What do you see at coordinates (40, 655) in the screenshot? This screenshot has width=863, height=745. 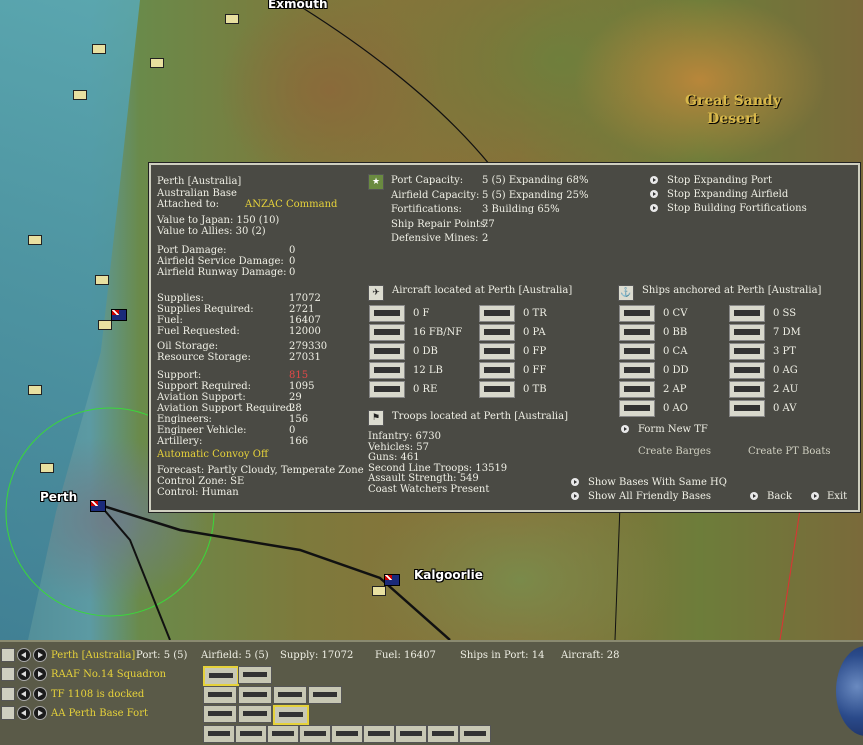 I see `next-base-arrow` at bounding box center [40, 655].